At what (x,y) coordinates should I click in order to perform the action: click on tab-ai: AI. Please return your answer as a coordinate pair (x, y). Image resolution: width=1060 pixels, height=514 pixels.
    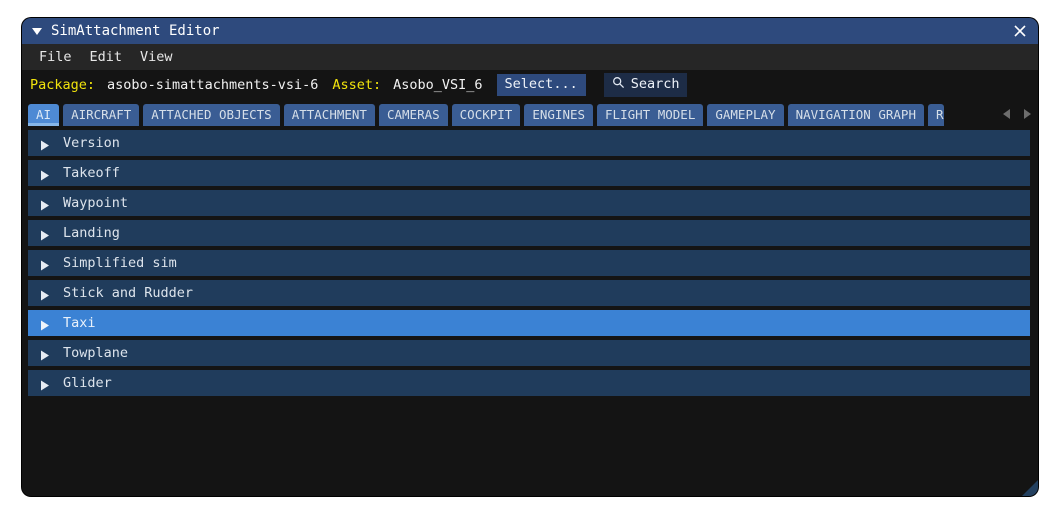
    Looking at the image, I should click on (44, 115).